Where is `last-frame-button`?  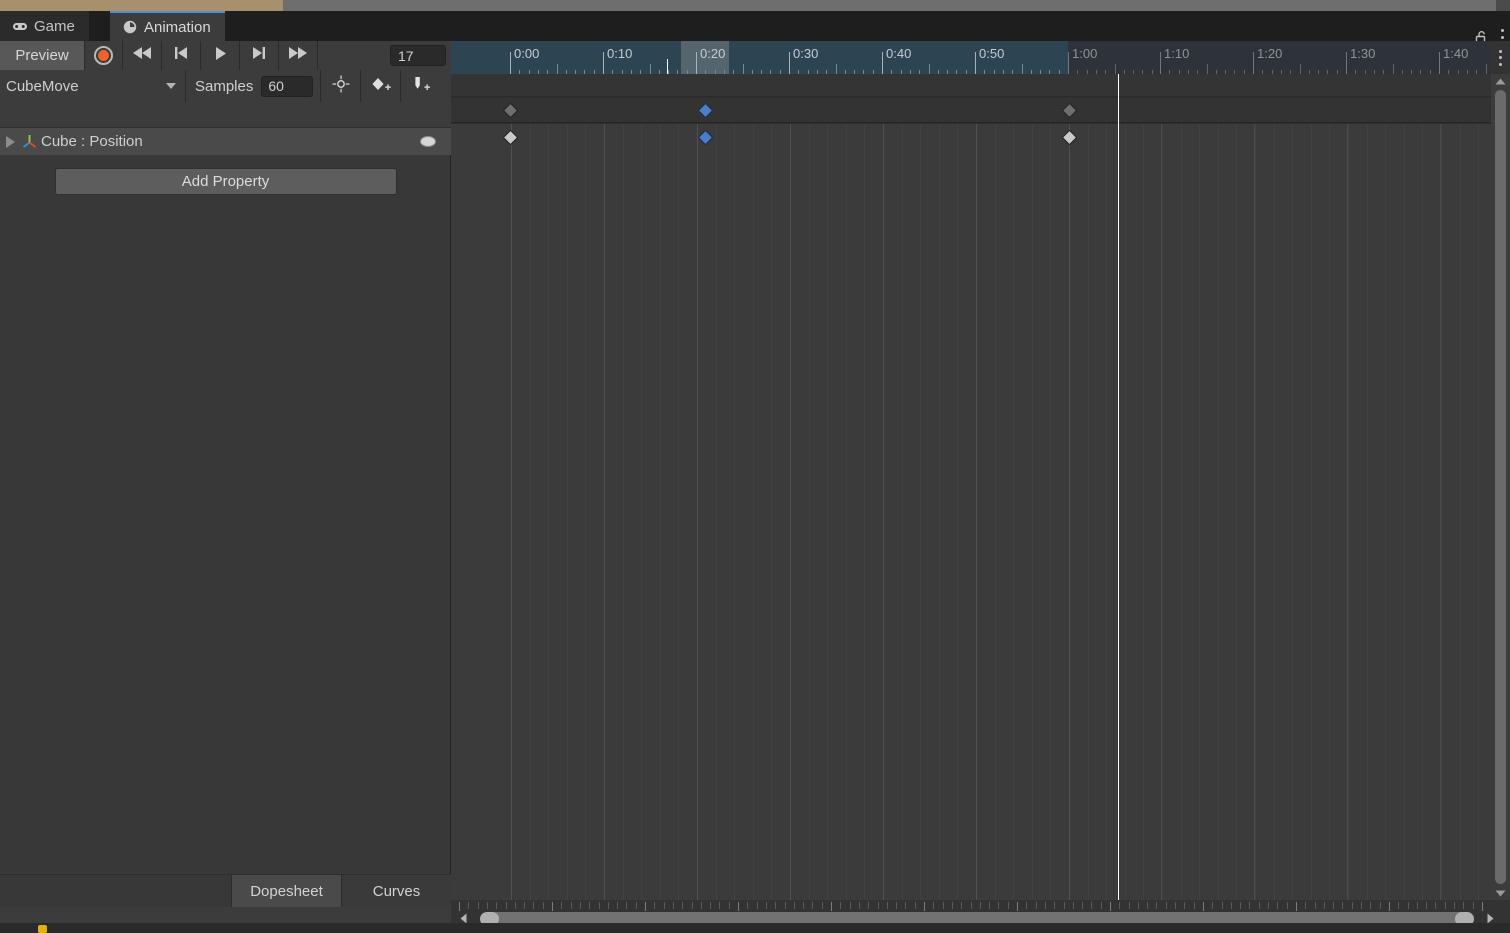 last-frame-button is located at coordinates (298, 55).